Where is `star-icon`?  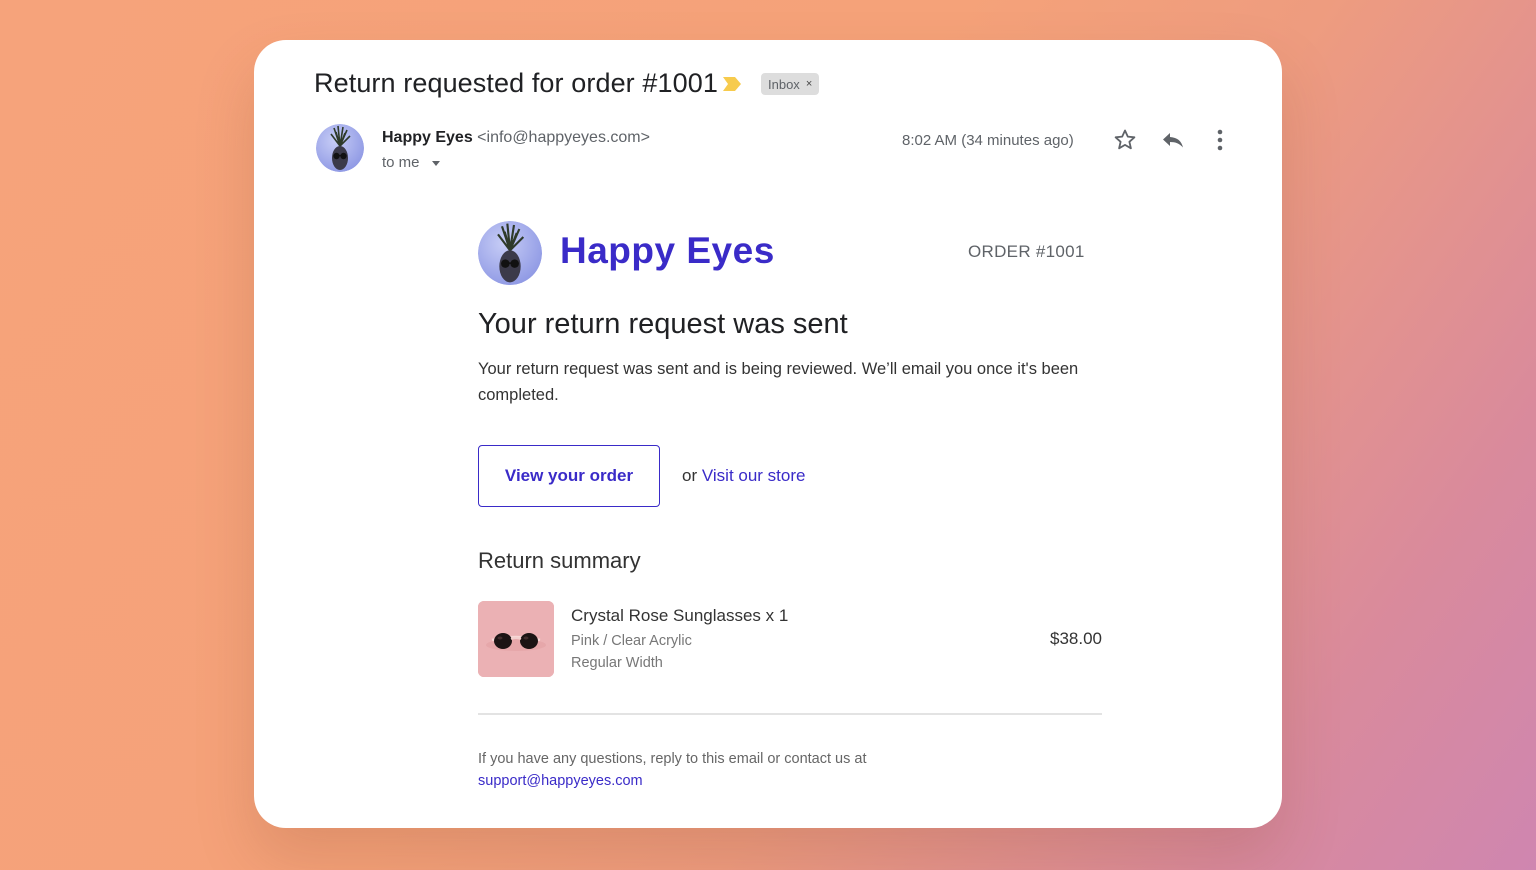
star-icon is located at coordinates (1125, 139).